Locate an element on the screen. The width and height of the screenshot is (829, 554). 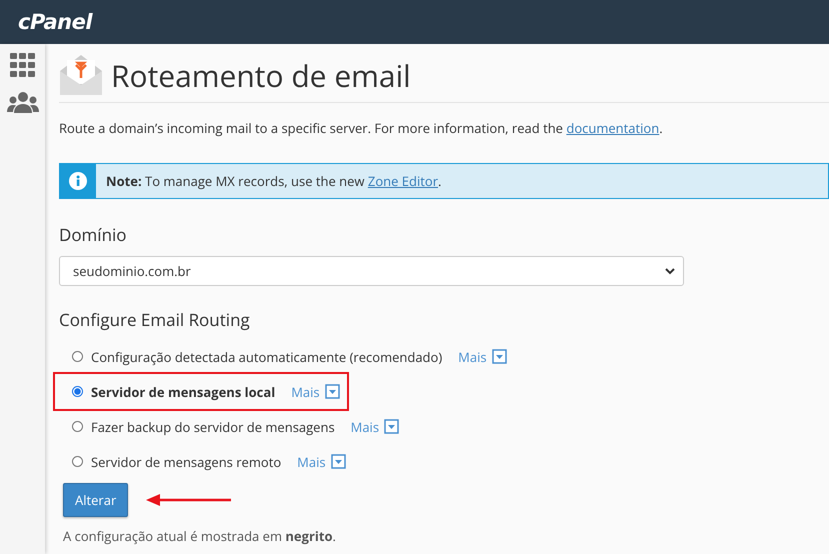
domain-select: seudominio.com.br is located at coordinates (371, 271).